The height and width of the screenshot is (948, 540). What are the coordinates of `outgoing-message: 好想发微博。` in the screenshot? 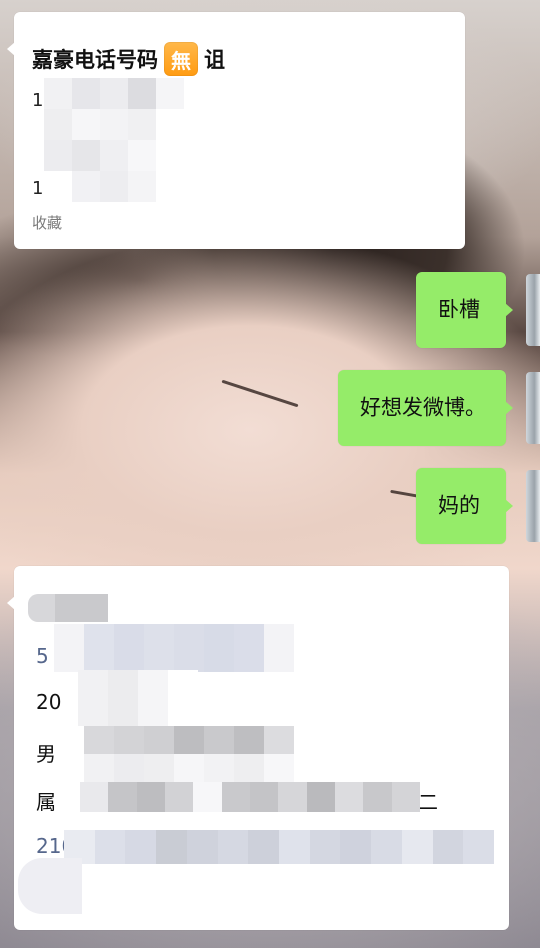 It's located at (425, 408).